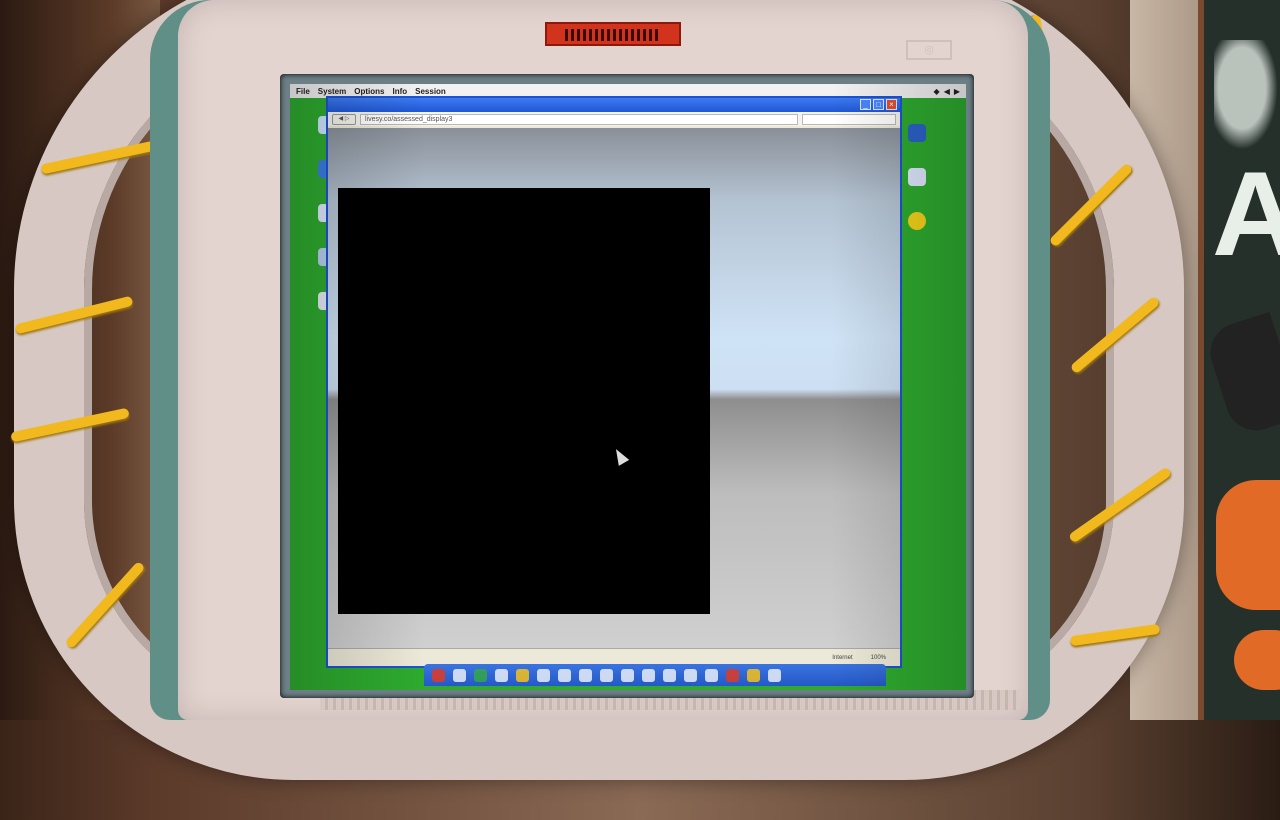  What do you see at coordinates (849, 119) in the screenshot?
I see `search-box` at bounding box center [849, 119].